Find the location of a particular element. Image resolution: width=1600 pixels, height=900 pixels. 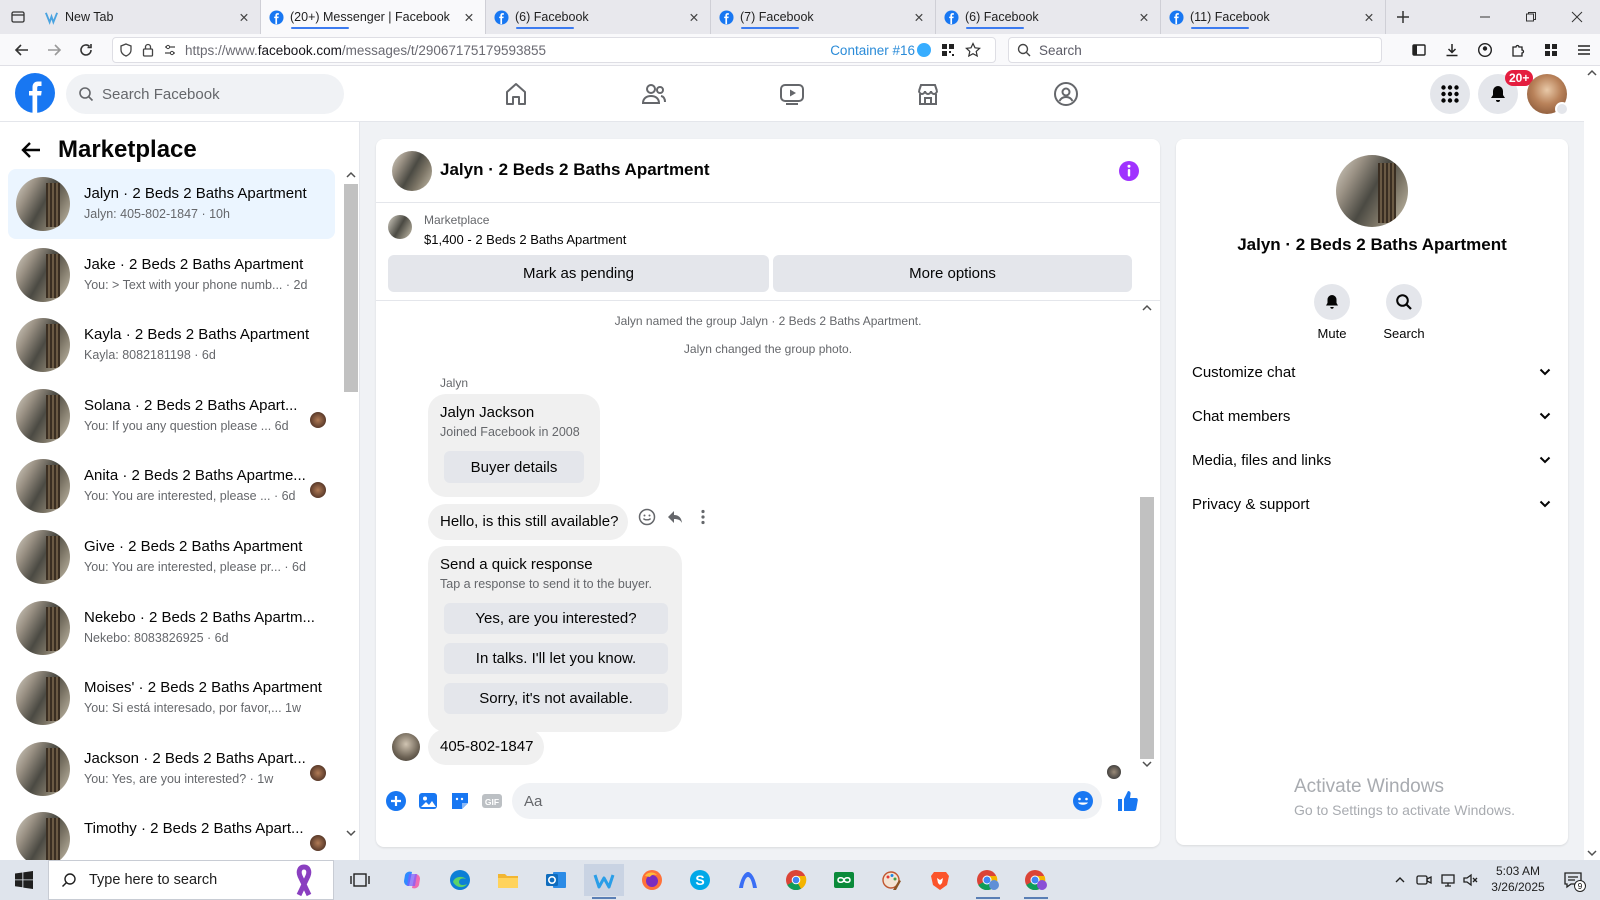

quick-response-in-talks-button: In talks. I'll let you know. is located at coordinates (556, 658).